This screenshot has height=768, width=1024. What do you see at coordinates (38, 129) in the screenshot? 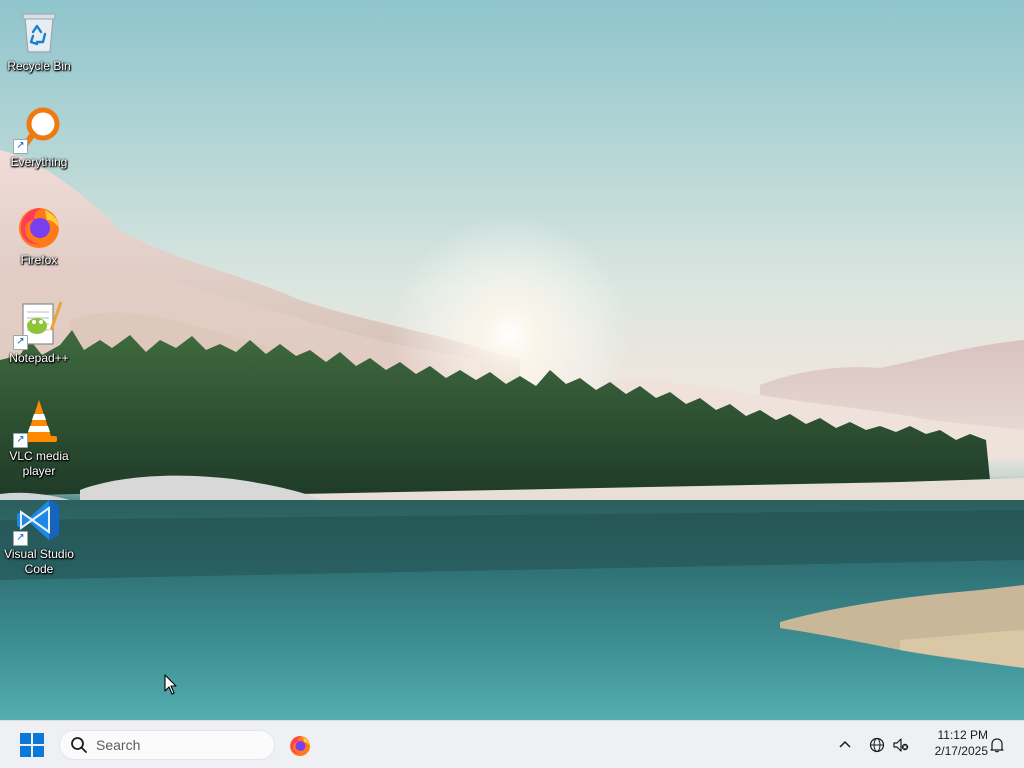
I see `everything-search-icon: ↗` at bounding box center [38, 129].